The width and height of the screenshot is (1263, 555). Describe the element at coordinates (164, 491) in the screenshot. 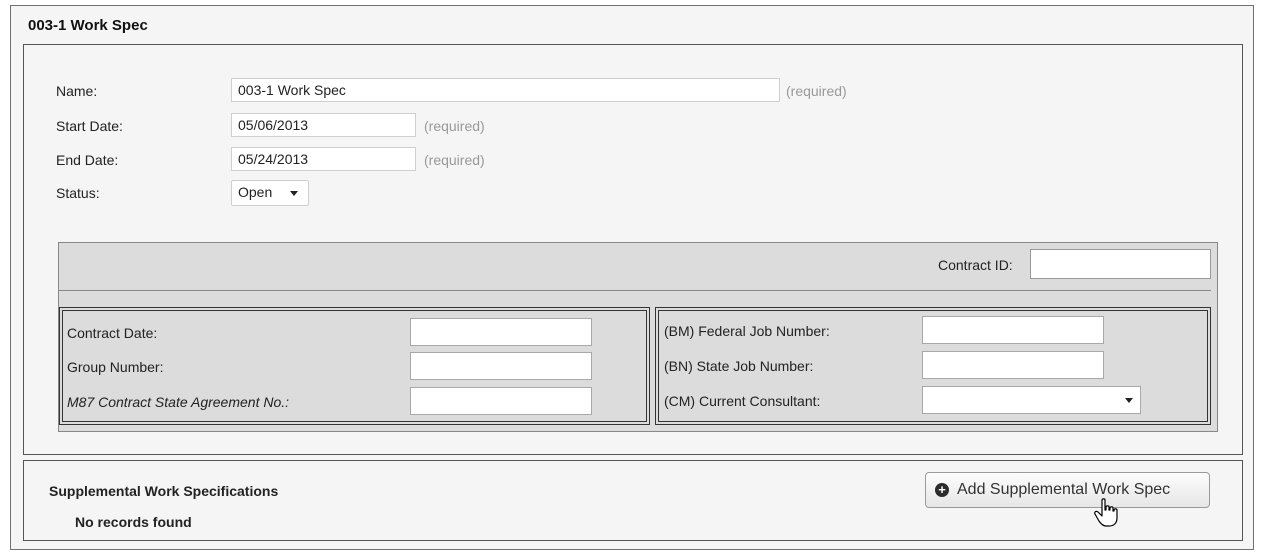

I see `supplemental-heading: Supplemental Work Specifications` at that location.